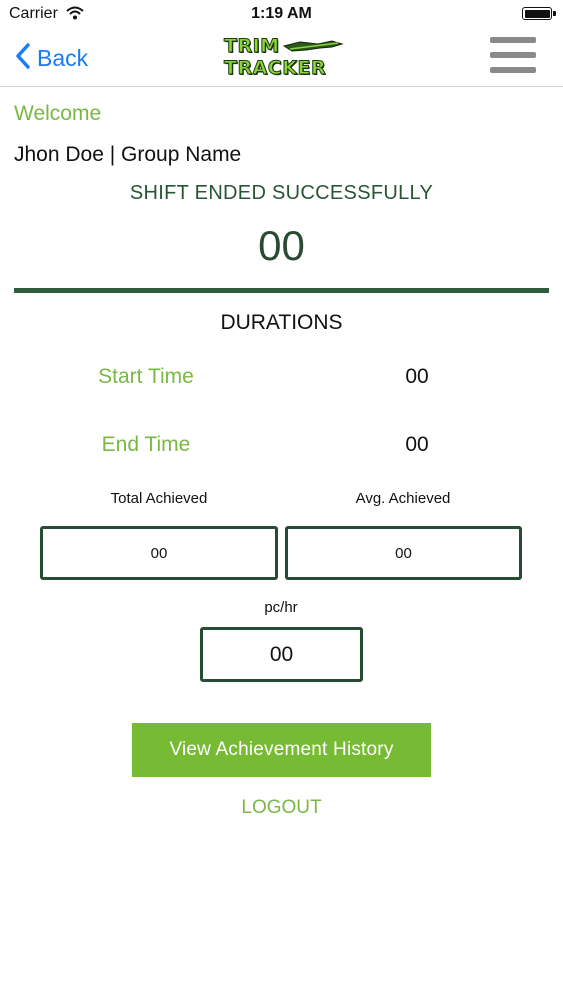  Describe the element at coordinates (537, 13) in the screenshot. I see `battery-icon` at that location.